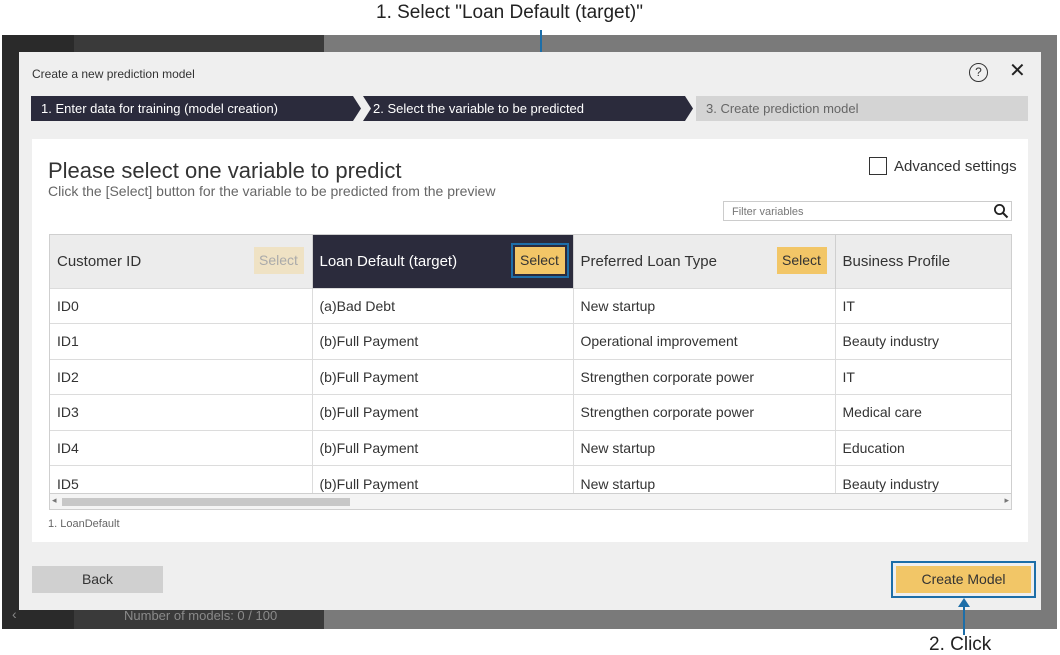 Image resolution: width=1060 pixels, height=655 pixels. What do you see at coordinates (648, 261) in the screenshot?
I see `column-header-label: Preferred Loan Type` at bounding box center [648, 261].